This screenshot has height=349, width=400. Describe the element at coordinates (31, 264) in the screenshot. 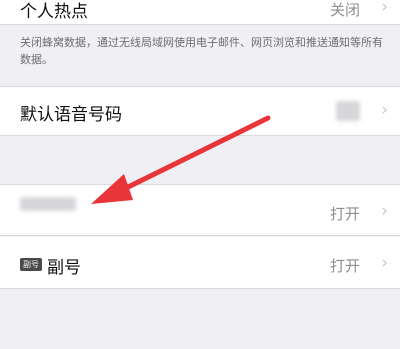

I see `secondary-line-badge-icon: 副号` at that location.